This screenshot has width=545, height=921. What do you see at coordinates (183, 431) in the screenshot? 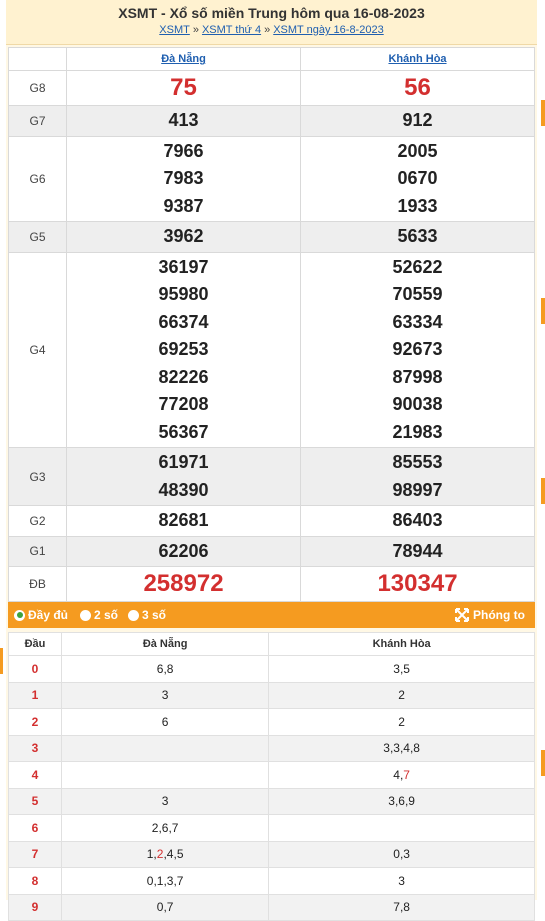
I see `lottery-number: 56367` at bounding box center [183, 431].